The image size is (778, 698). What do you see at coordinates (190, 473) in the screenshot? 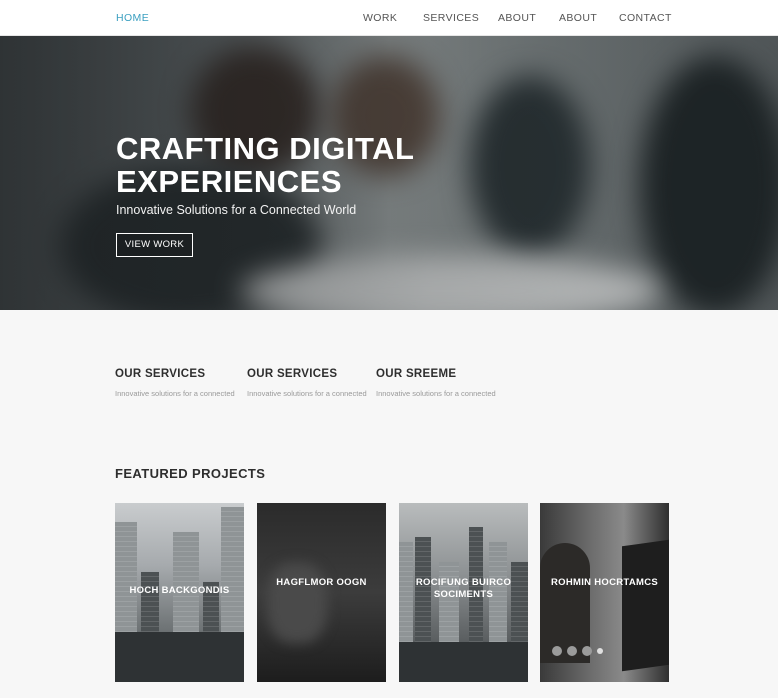
I see `featured-heading: FEATURED PROJECTS` at bounding box center [190, 473].